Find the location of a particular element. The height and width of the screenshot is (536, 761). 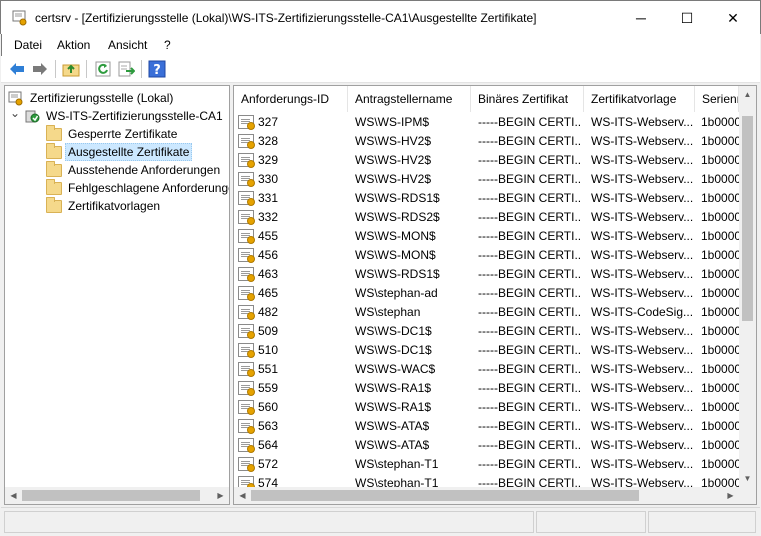

menu-help: ? is located at coordinates (167, 45).